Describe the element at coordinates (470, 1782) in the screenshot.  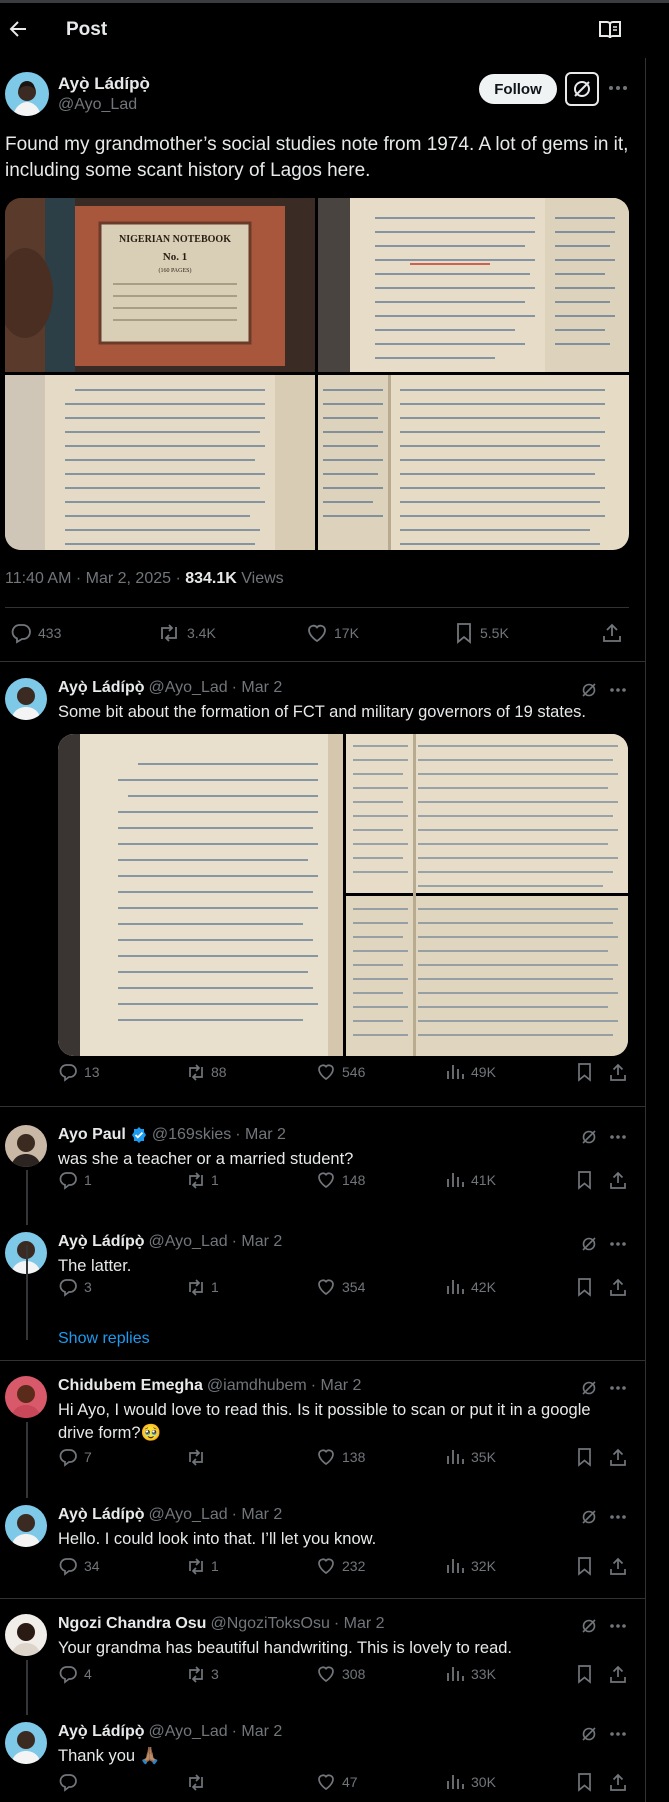
I see `views-action: 30K` at that location.